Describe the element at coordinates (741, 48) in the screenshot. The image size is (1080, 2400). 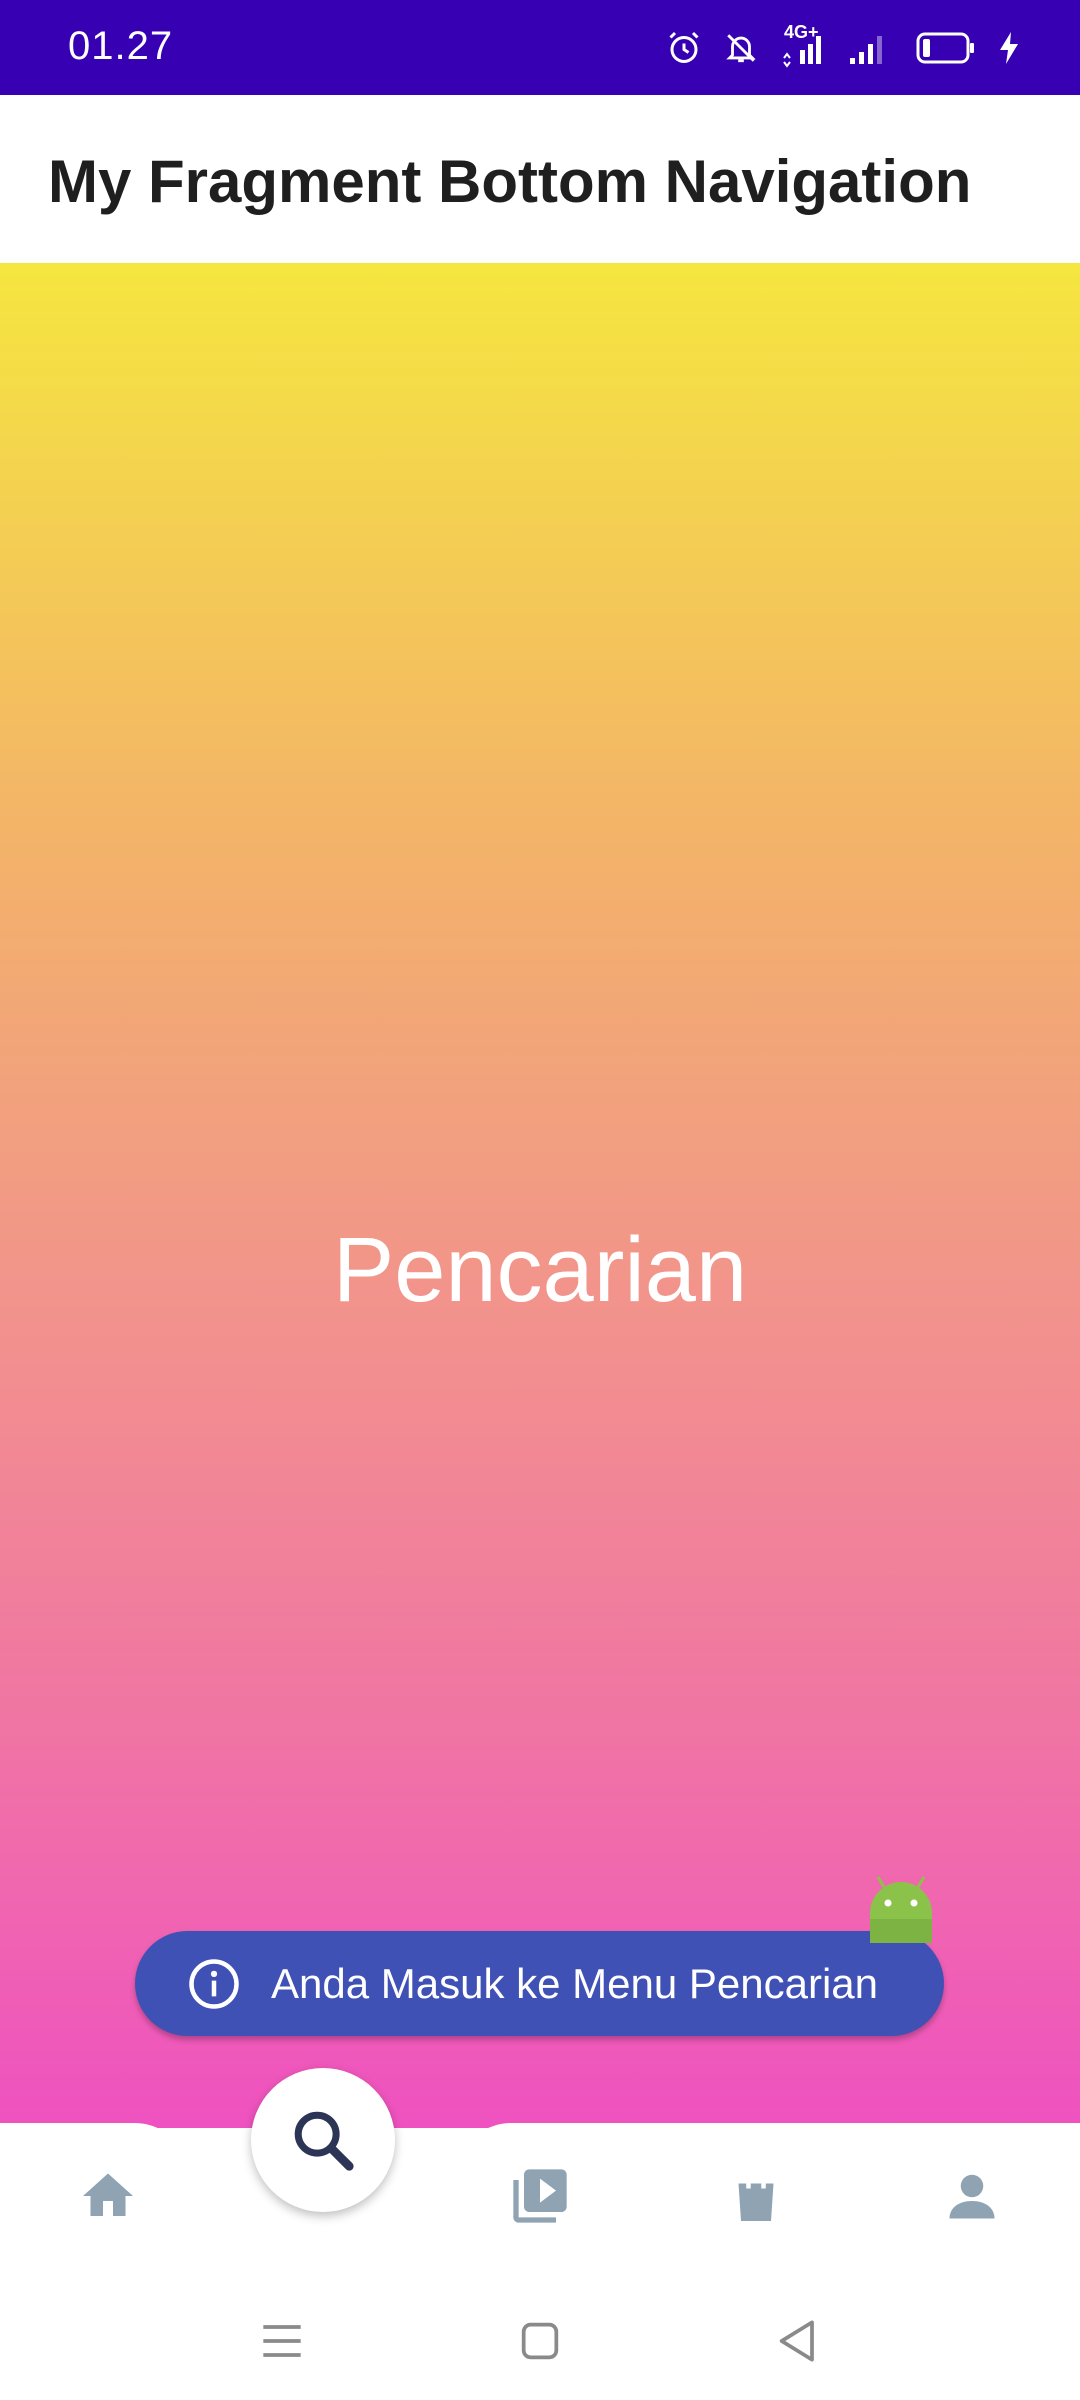
I see `notifications-off-icon` at that location.